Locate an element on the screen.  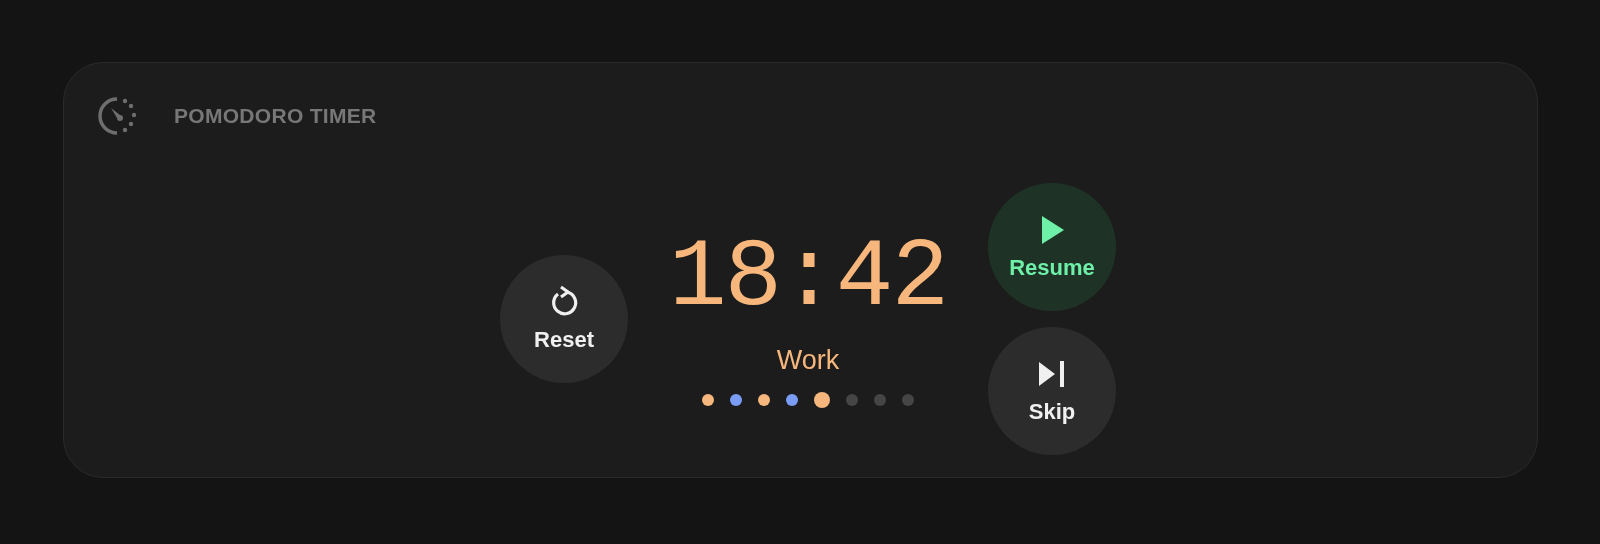
phase-label: Work is located at coordinates (808, 360).